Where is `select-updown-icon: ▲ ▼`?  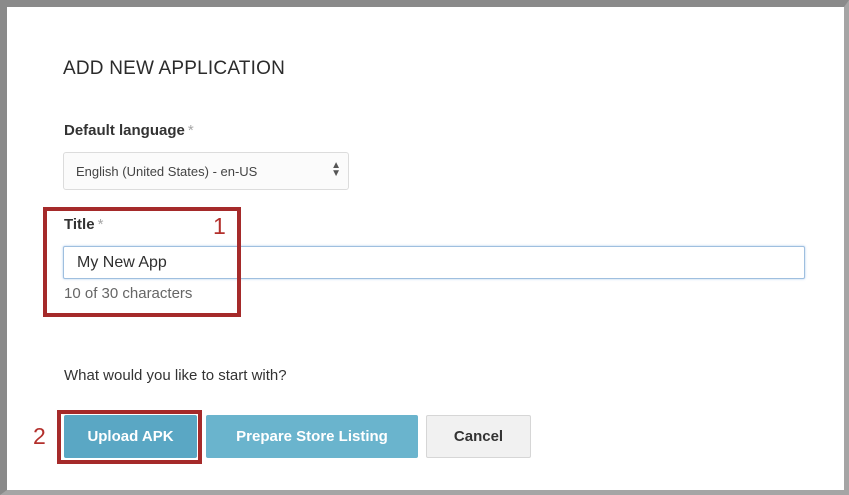
select-updown-icon: ▲ ▼ is located at coordinates (336, 169).